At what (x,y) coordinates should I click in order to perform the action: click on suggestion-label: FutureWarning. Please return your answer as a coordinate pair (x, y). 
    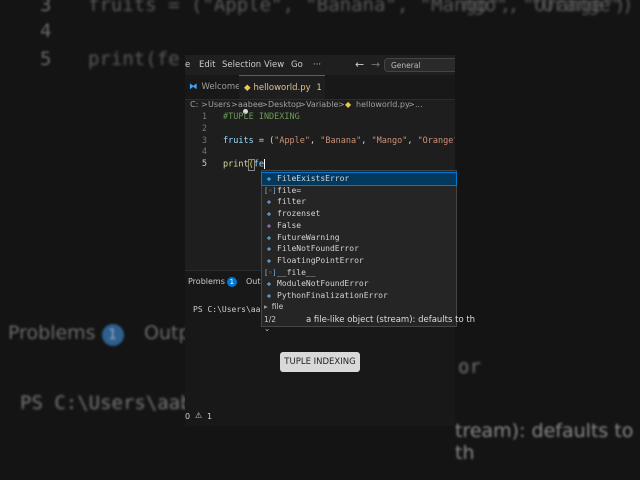
    Looking at the image, I should click on (308, 237).